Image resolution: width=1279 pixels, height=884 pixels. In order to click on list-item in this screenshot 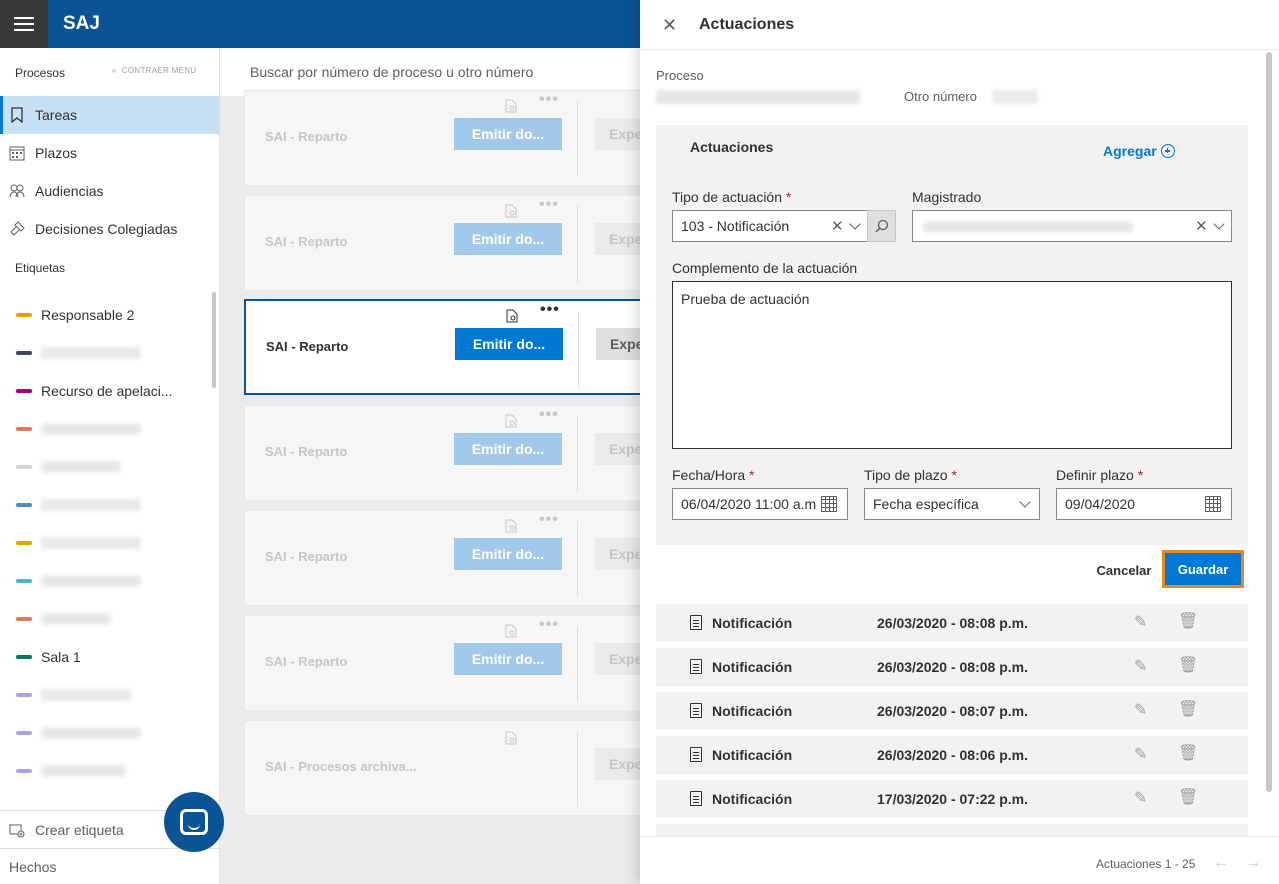, I will do `click(952, 830)`.